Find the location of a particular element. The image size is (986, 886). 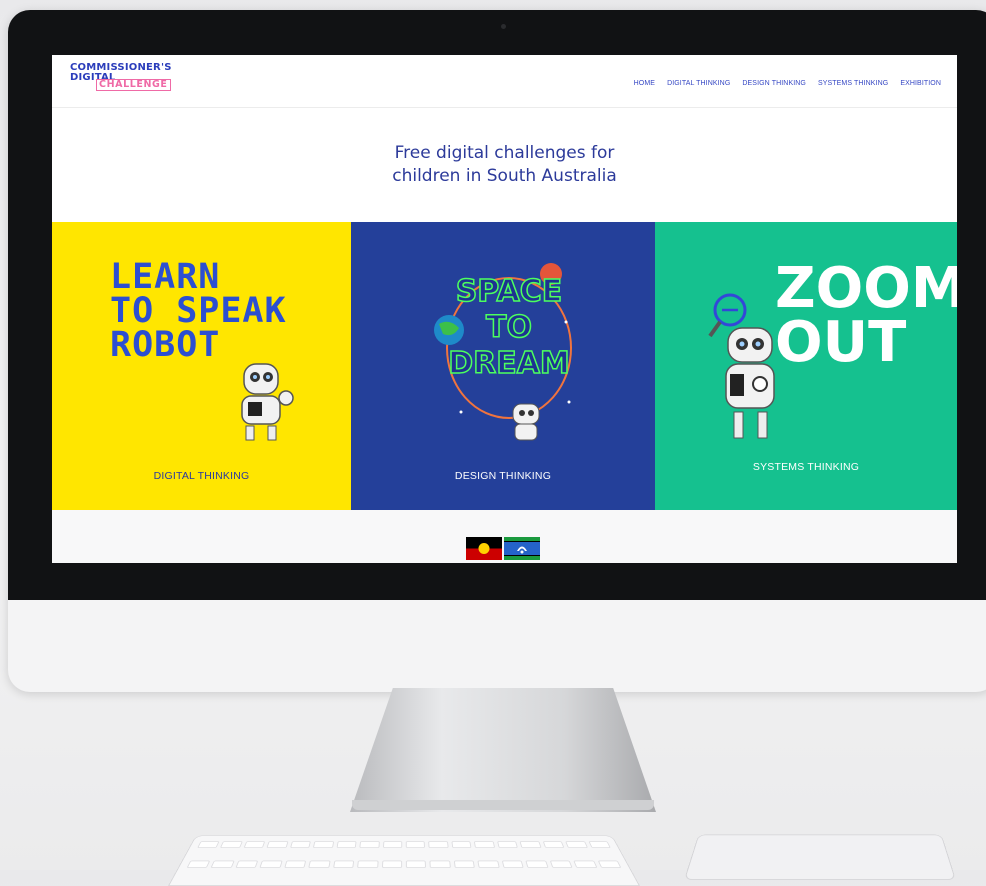

tile-design-thinking: SPACE TO DREAM DESIGN THINKING is located at coordinates (503, 366).